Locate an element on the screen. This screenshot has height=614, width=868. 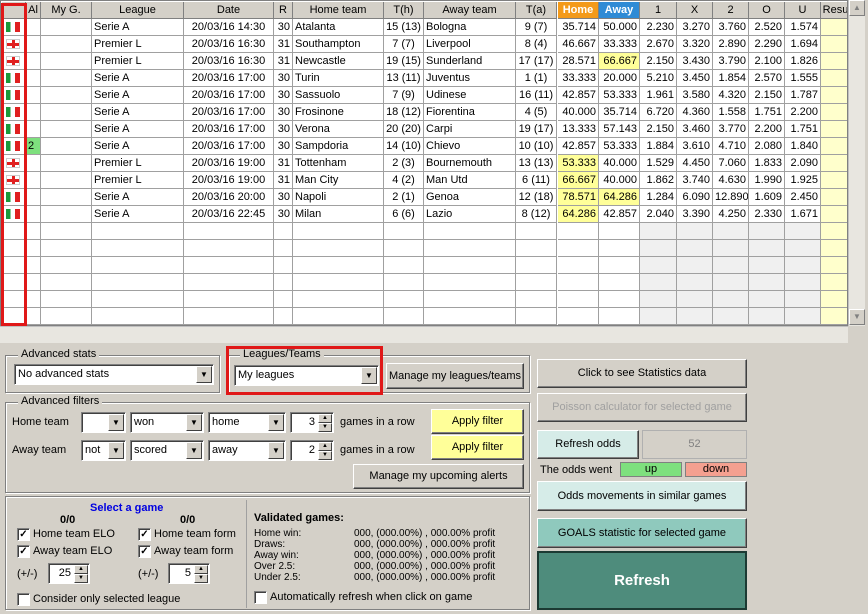
table-cell: Juventus is located at coordinates (470, 78).